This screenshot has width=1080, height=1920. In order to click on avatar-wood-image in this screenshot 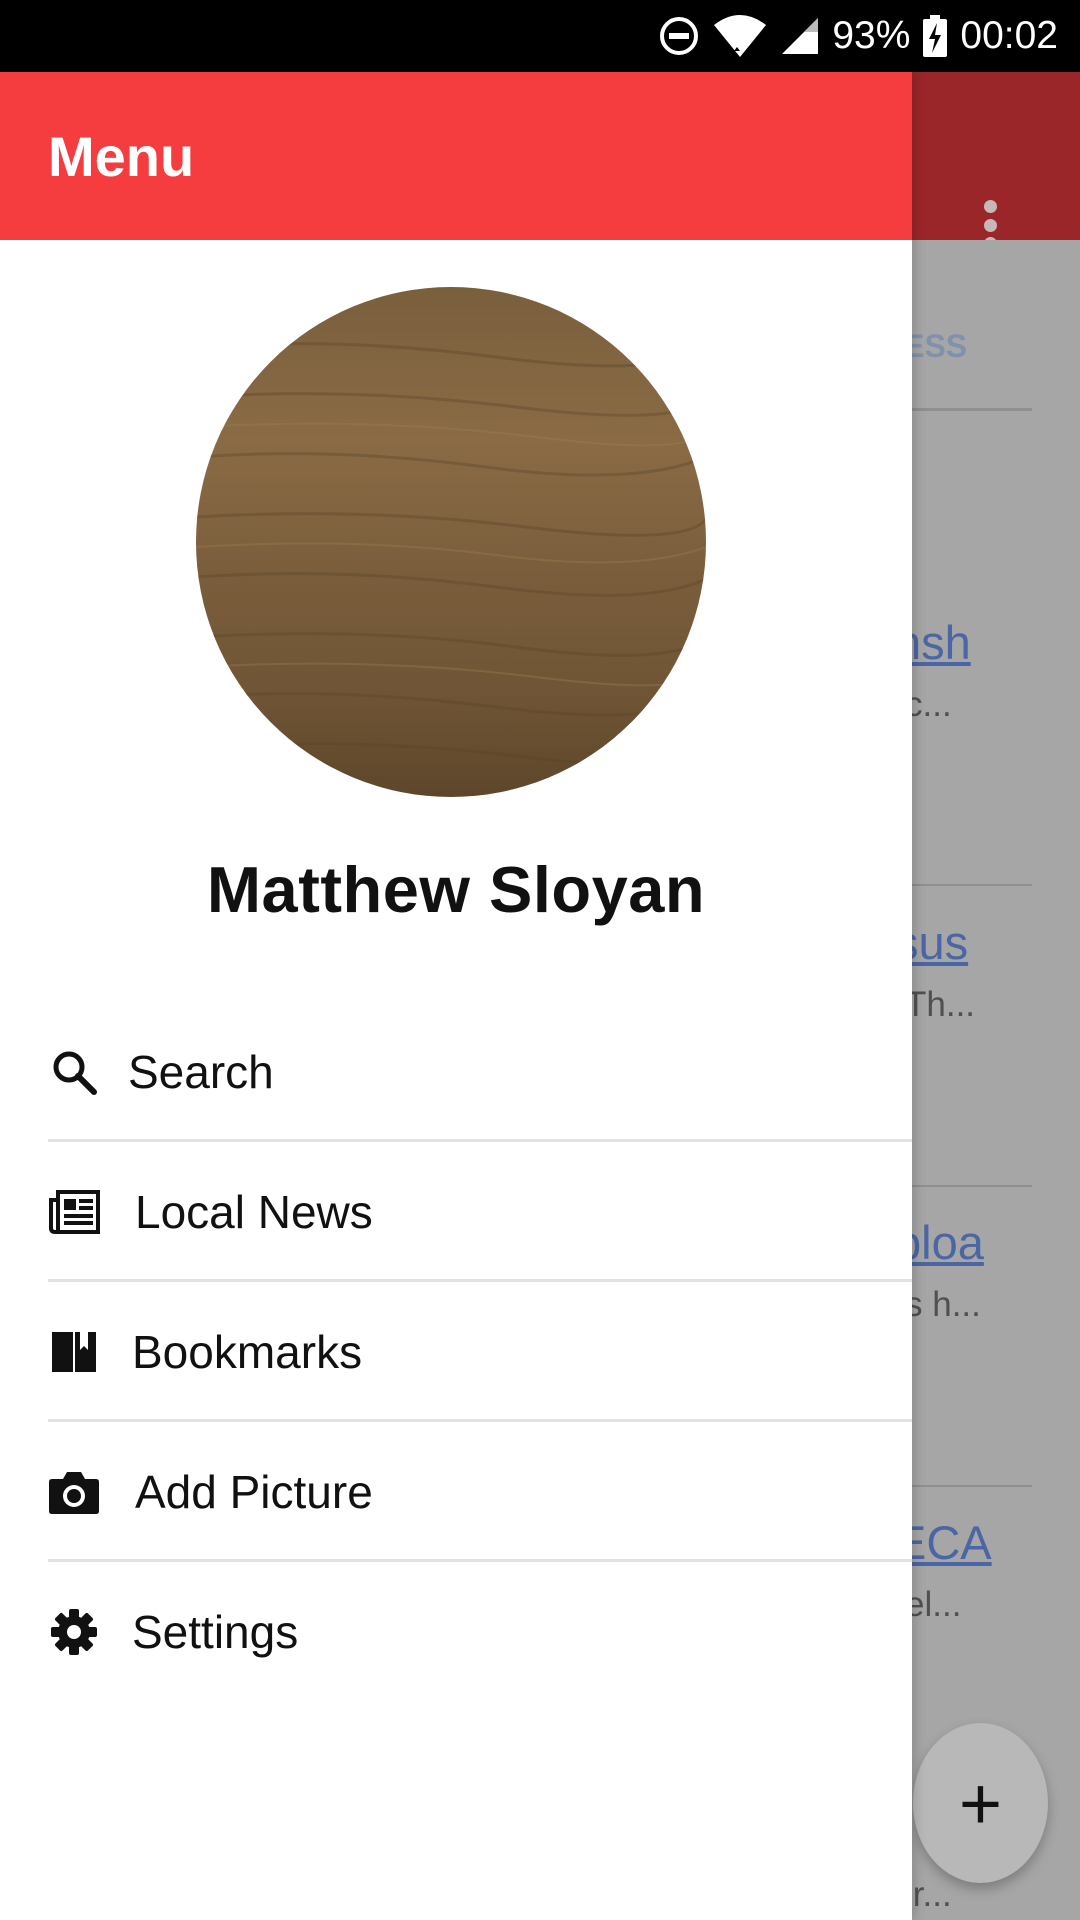, I will do `click(451, 542)`.